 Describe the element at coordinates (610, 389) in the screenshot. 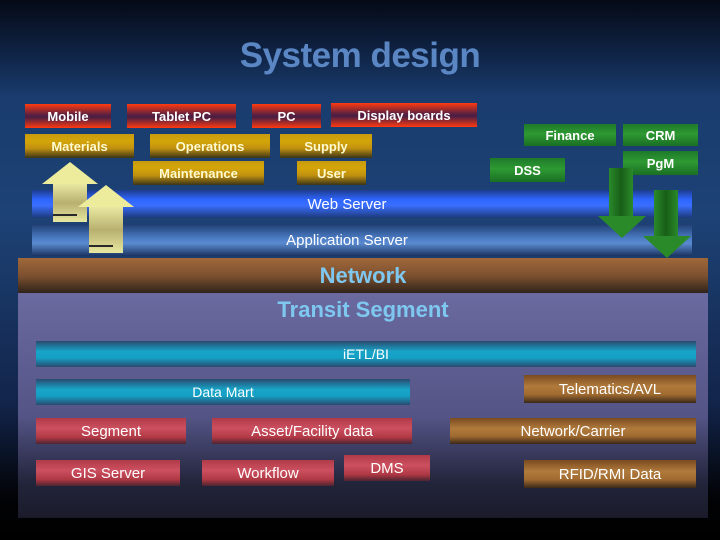

I see `source-telematics-avl: Telematics/AVL` at that location.